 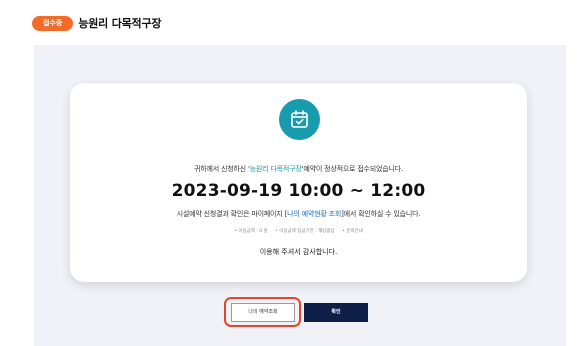 I want to click on my-reservation-link-text: 나의 예약현황 조회, so click(x=314, y=214).